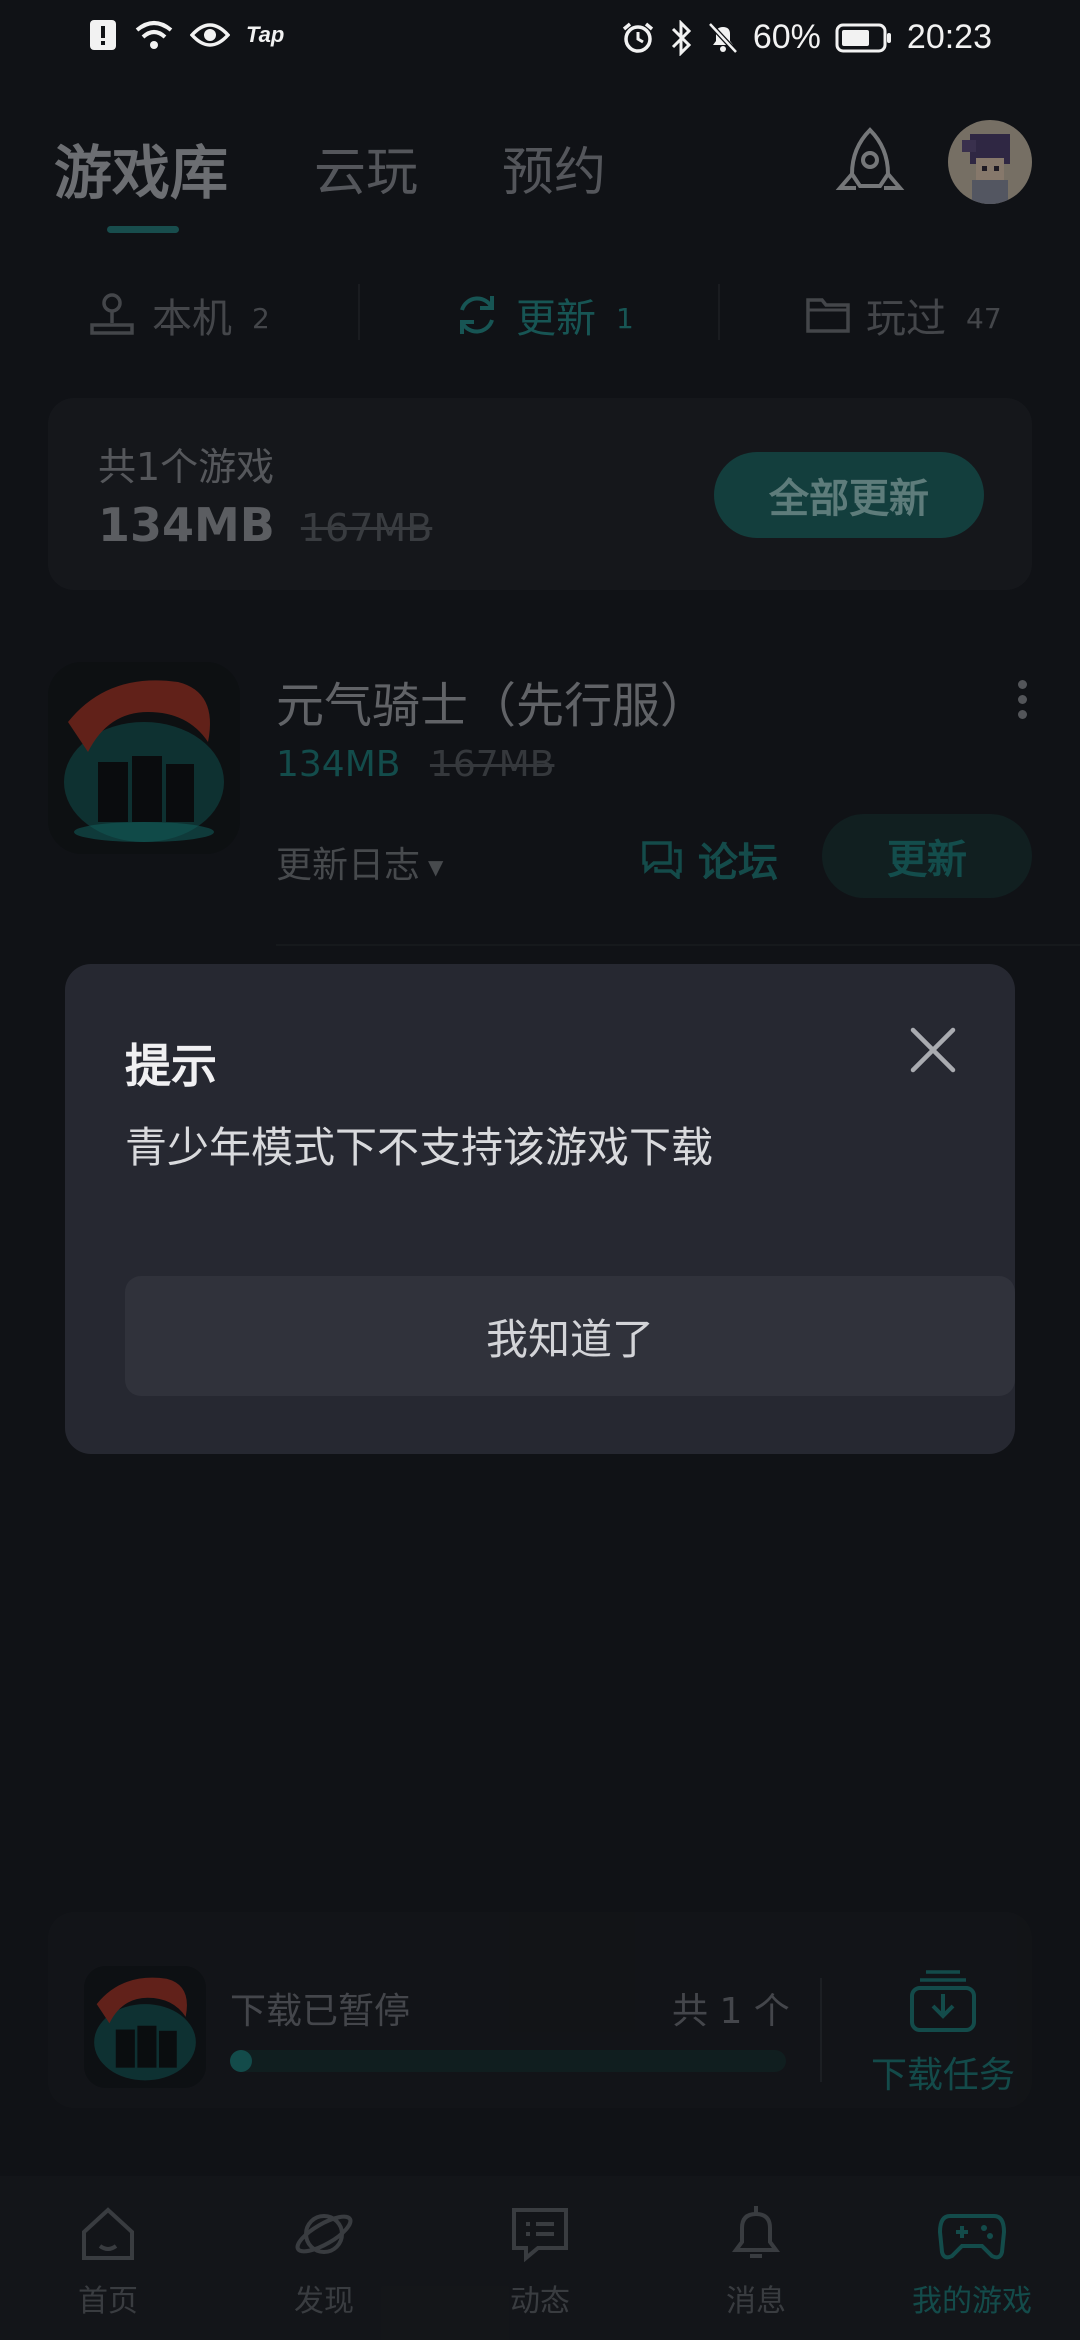 Image resolution: width=1080 pixels, height=2340 pixels. I want to click on download-divider, so click(821, 2030).